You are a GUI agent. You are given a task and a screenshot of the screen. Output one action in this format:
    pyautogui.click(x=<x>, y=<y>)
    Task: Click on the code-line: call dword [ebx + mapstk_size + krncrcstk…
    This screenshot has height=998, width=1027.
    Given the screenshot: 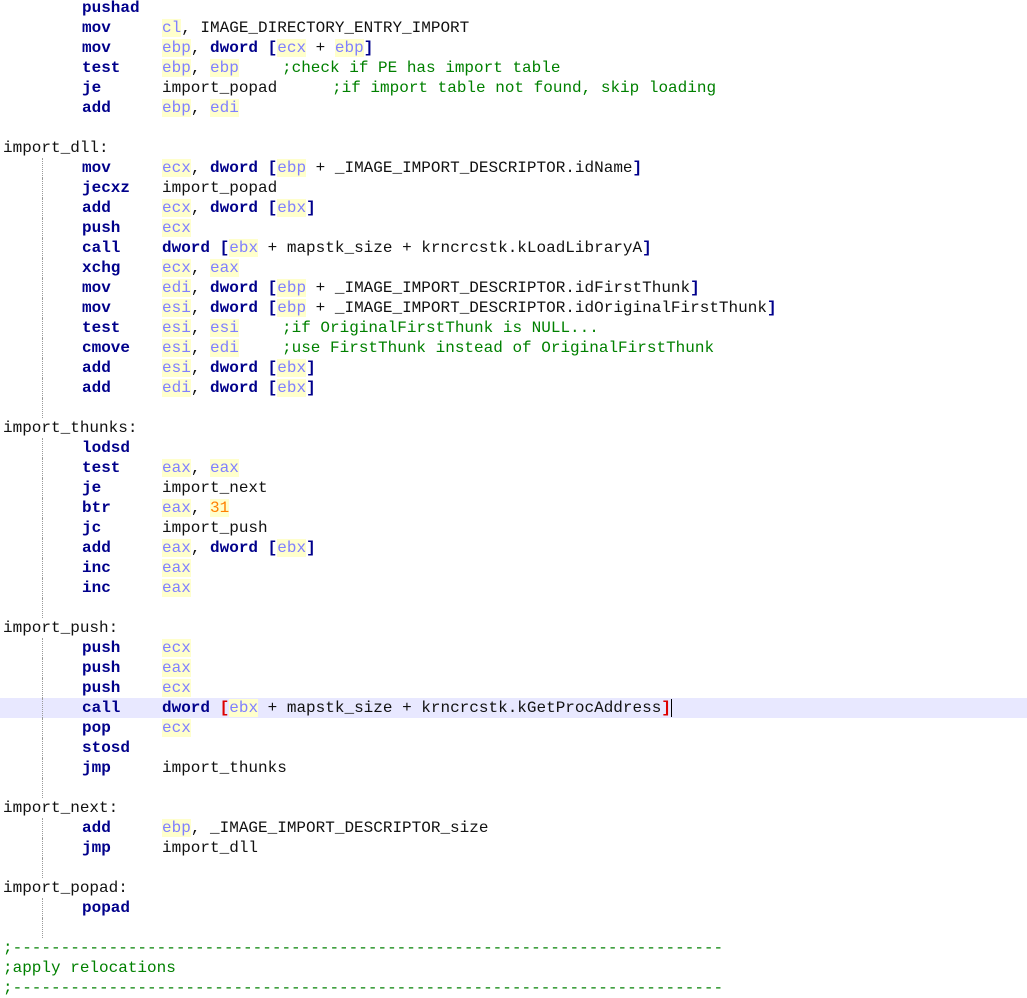 What is the action you would take?
    pyautogui.click(x=513, y=248)
    